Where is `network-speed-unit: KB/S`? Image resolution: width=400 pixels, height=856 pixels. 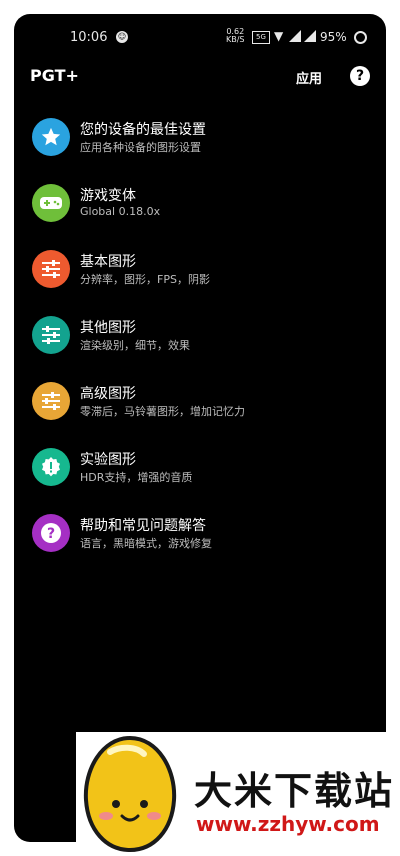 network-speed-unit: KB/S is located at coordinates (235, 39).